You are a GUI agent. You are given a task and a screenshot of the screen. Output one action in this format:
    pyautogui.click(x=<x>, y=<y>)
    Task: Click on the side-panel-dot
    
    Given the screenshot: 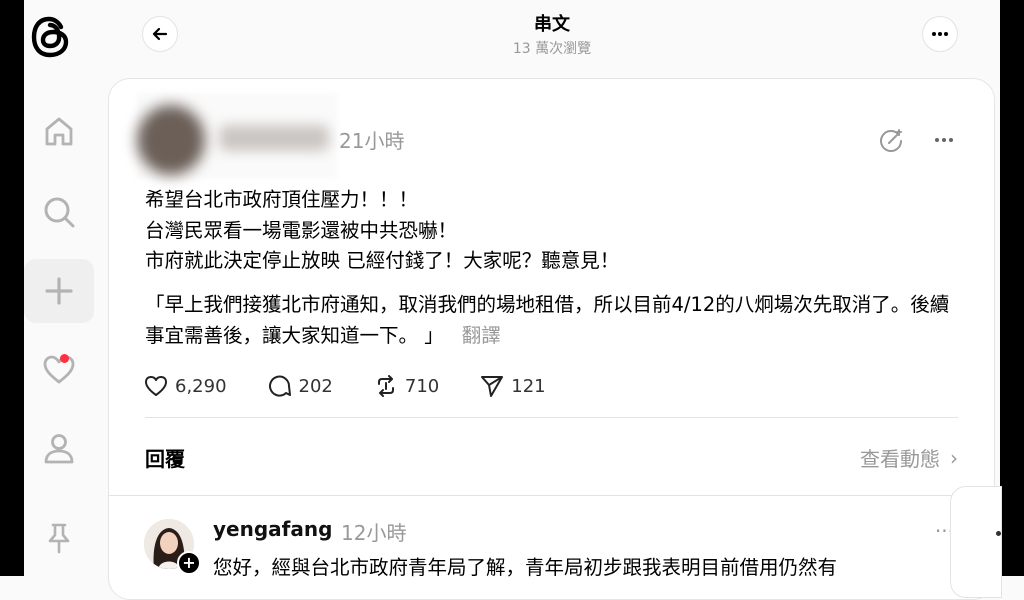 What is the action you would take?
    pyautogui.click(x=998, y=533)
    